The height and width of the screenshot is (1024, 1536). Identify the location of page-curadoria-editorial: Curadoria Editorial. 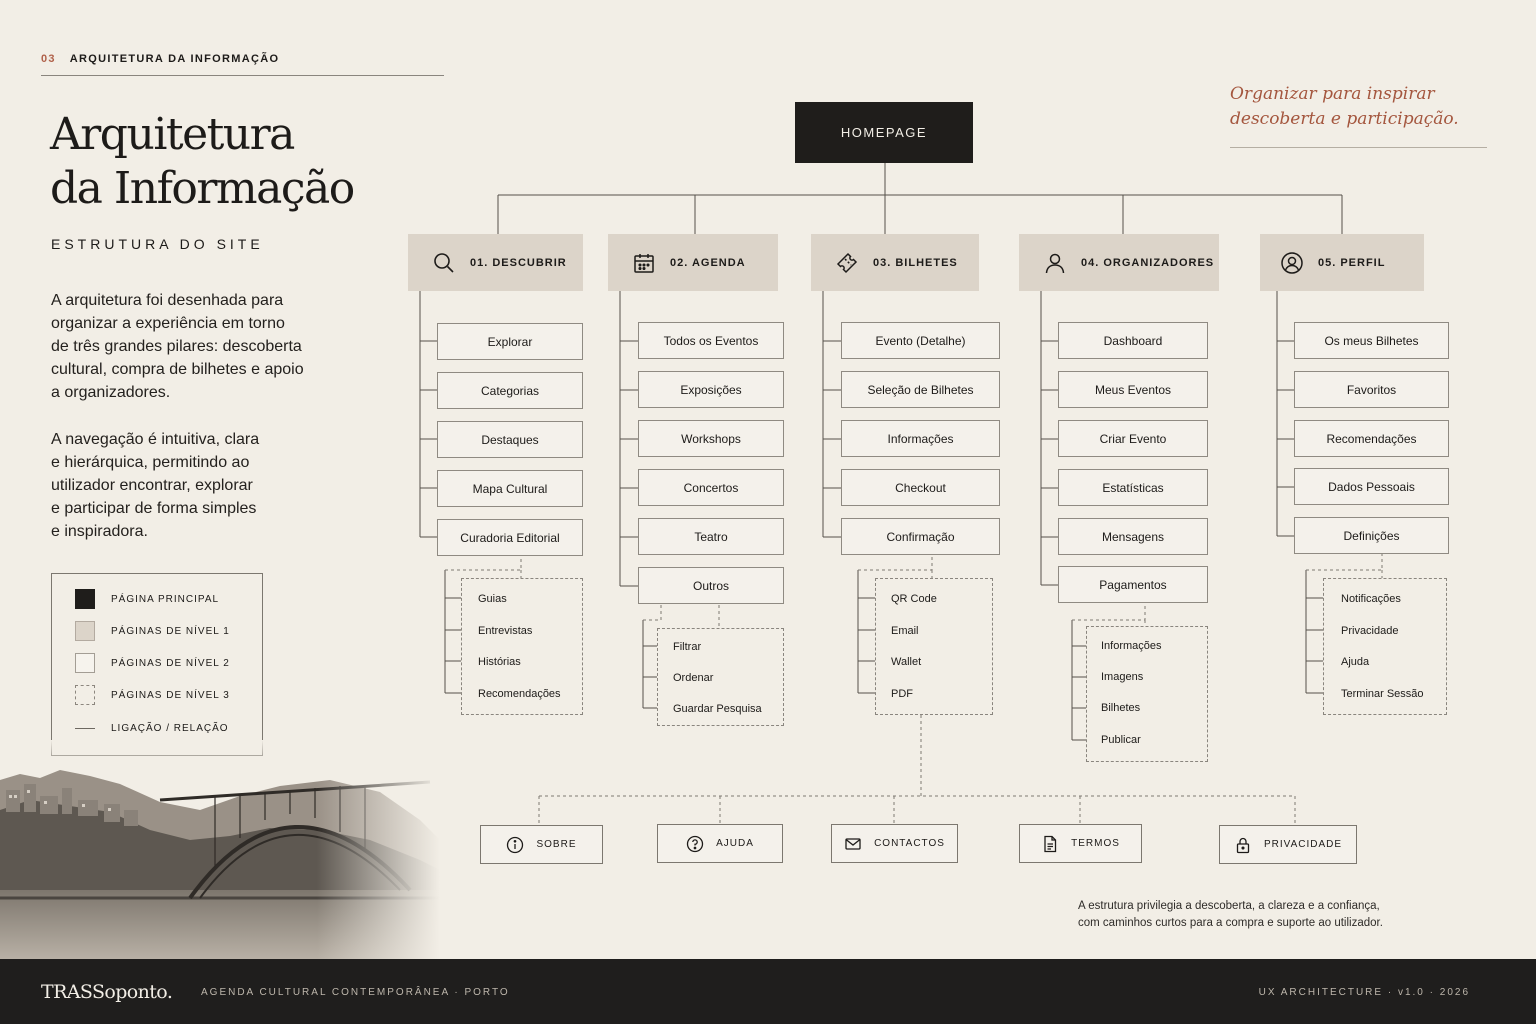
(510, 537).